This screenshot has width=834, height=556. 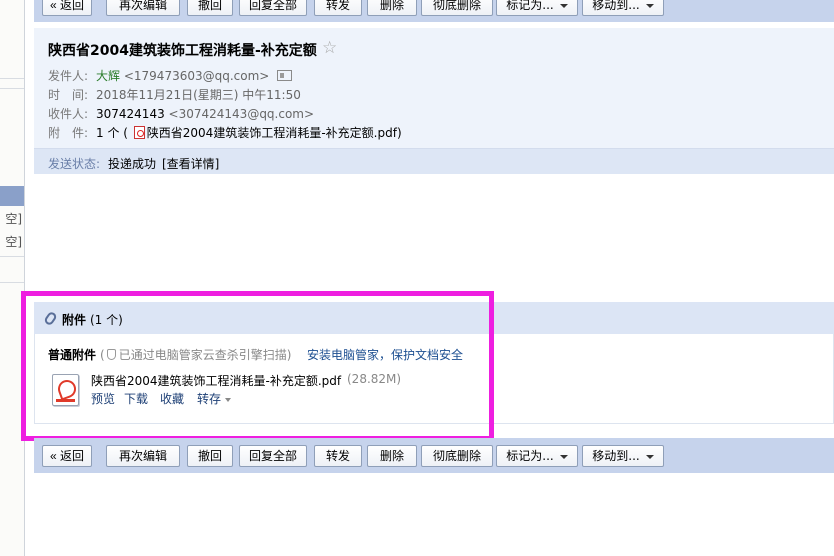 What do you see at coordinates (108, 76) in the screenshot?
I see `sender-name: 大辉` at bounding box center [108, 76].